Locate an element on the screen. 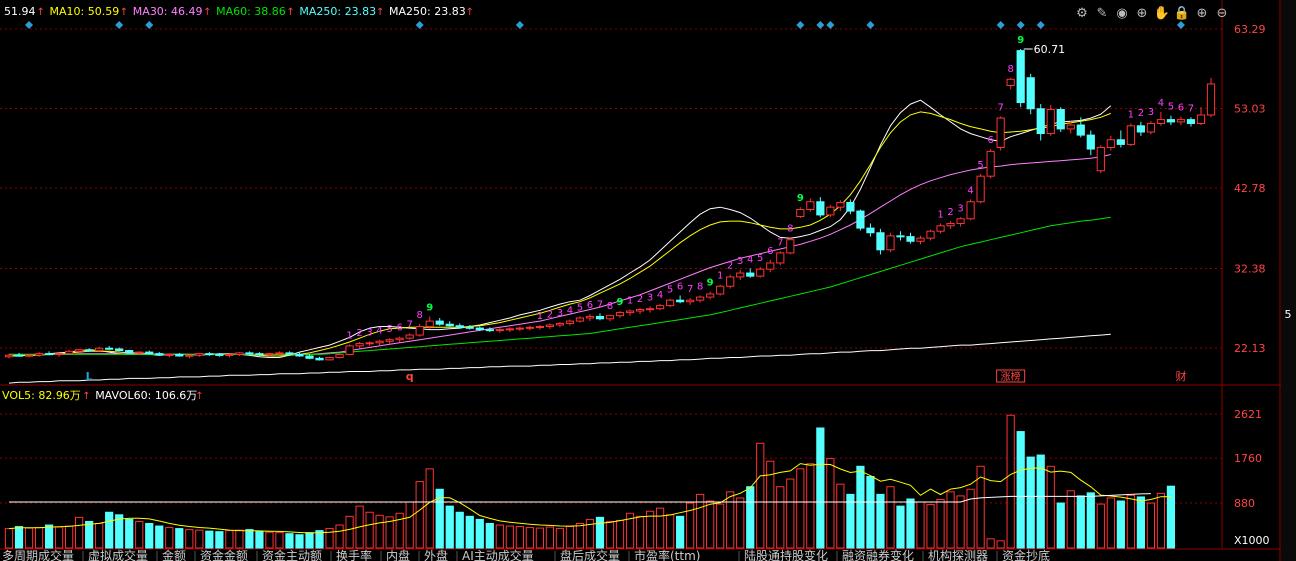 Image resolution: width=1296 pixels, height=561 pixels. vol-legend-arrow: ↑ is located at coordinates (86, 396).